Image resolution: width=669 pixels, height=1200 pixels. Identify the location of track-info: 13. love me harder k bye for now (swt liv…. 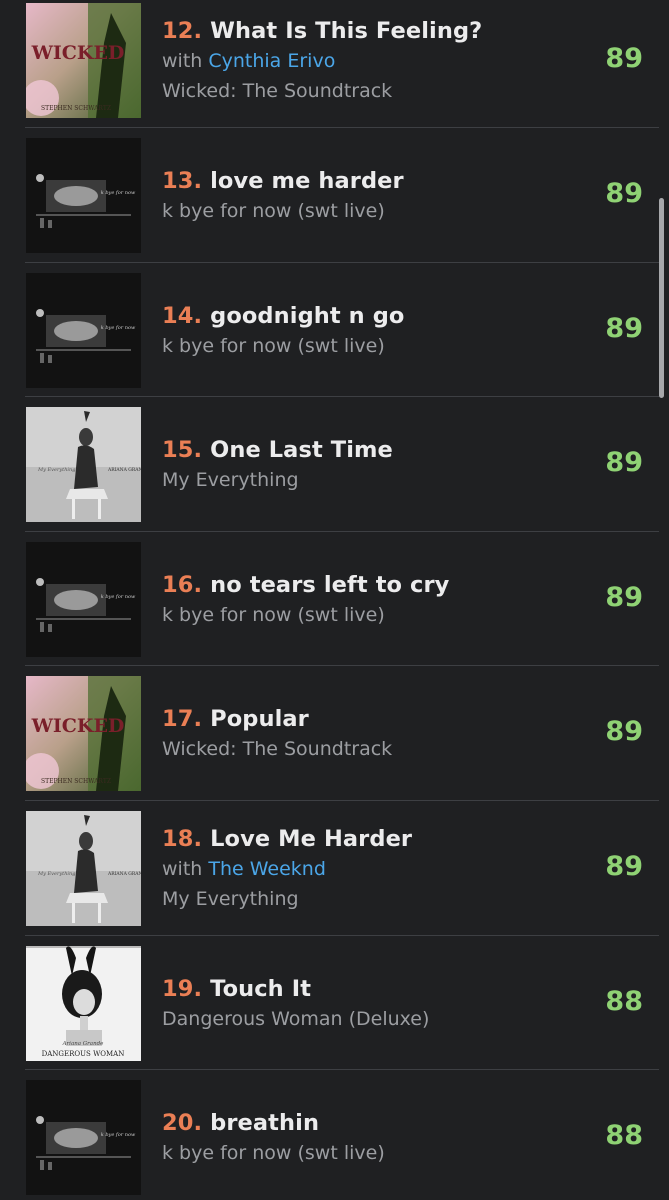
(355, 196).